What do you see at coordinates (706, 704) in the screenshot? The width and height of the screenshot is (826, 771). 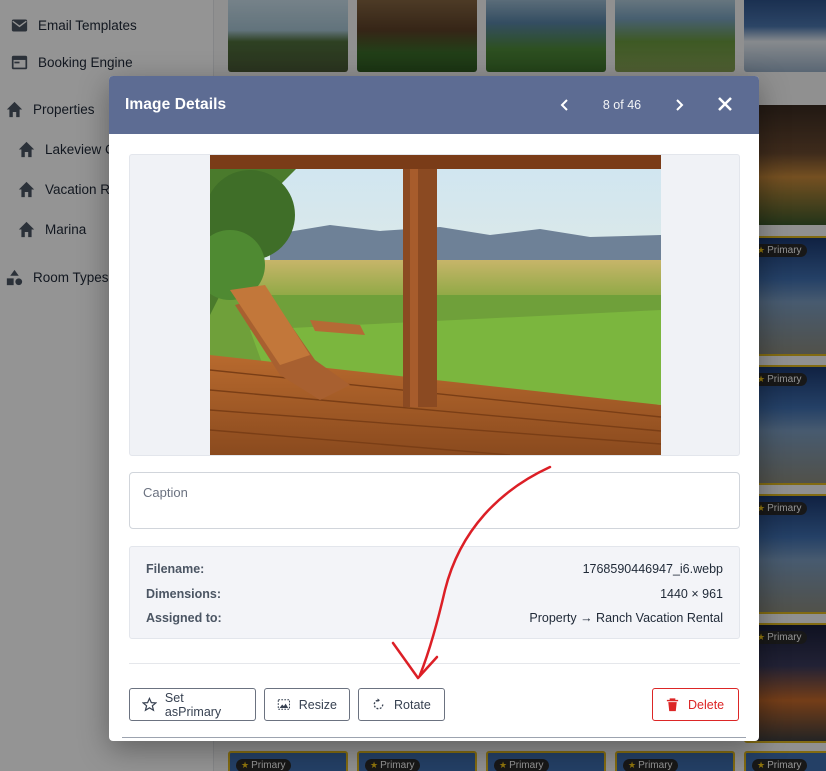 I see `delete-label: Delete` at bounding box center [706, 704].